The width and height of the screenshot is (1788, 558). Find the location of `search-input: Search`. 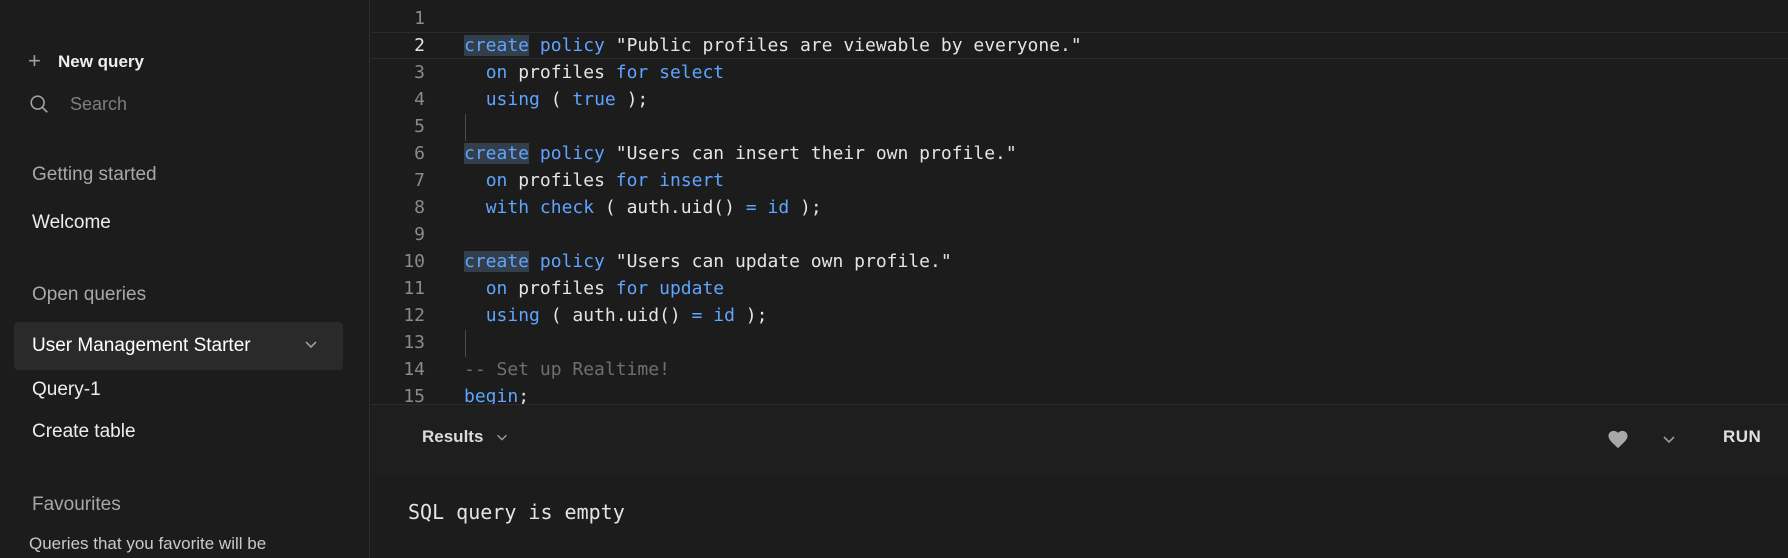

search-input: Search is located at coordinates (178, 104).